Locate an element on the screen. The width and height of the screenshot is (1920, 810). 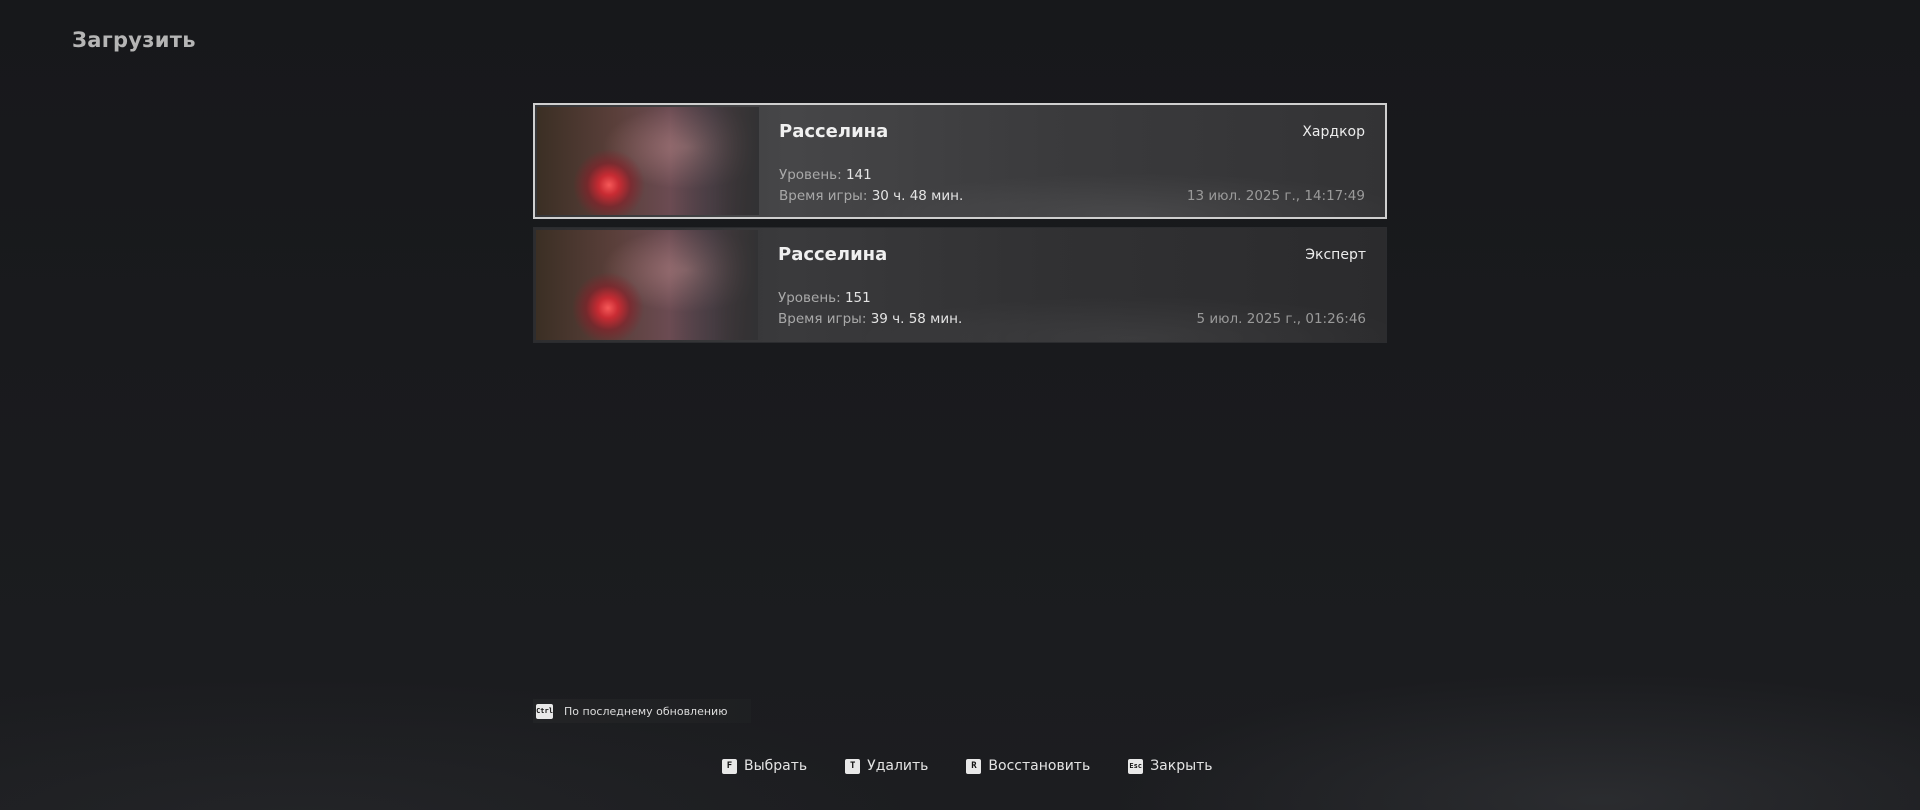
delete-label: Удалить is located at coordinates (898, 766).